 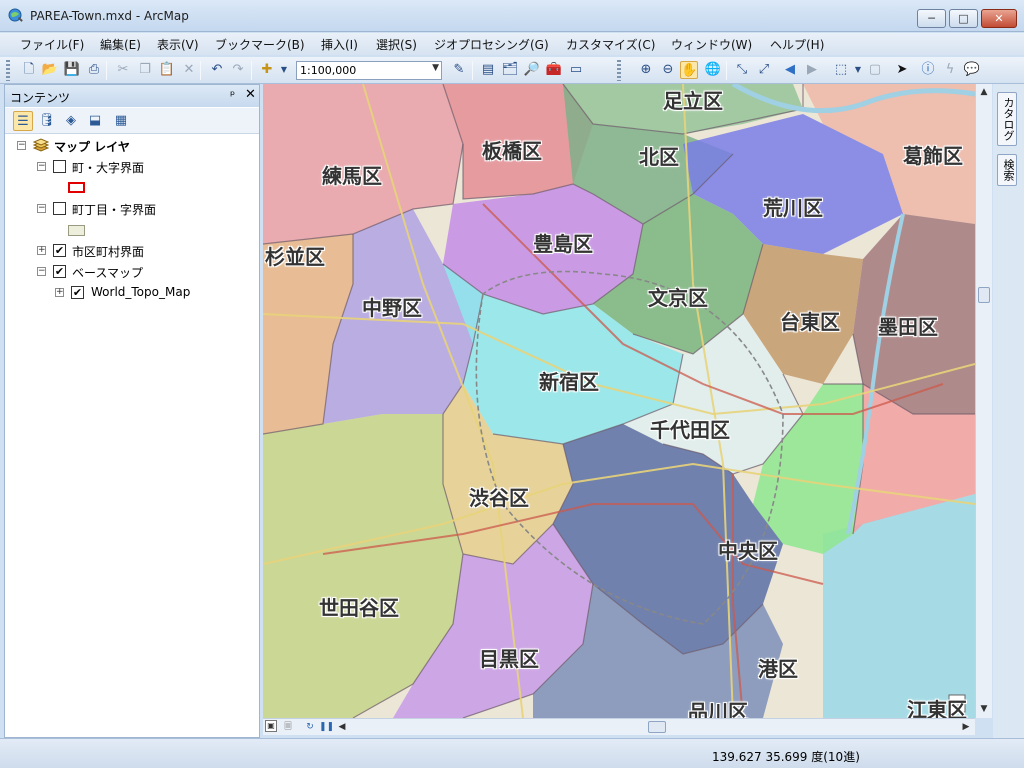 I want to click on paste-icon: 📋, so click(x=167, y=70).